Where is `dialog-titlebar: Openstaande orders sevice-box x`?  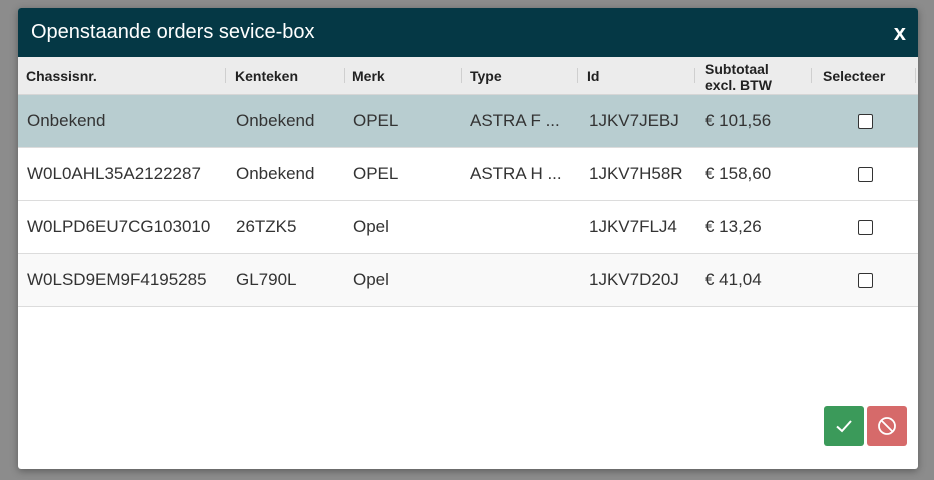
dialog-titlebar: Openstaande orders sevice-box x is located at coordinates (468, 32).